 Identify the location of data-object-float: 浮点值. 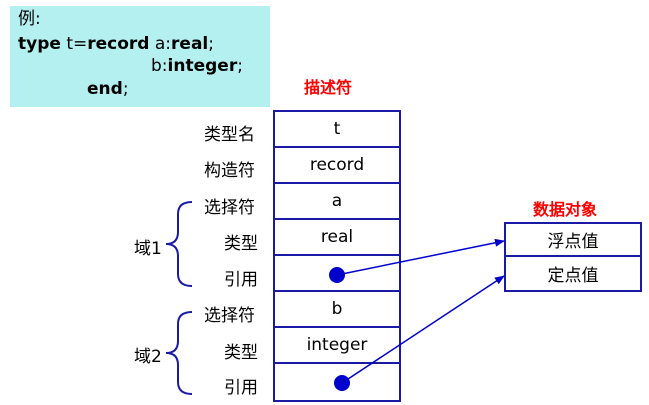
(573, 240).